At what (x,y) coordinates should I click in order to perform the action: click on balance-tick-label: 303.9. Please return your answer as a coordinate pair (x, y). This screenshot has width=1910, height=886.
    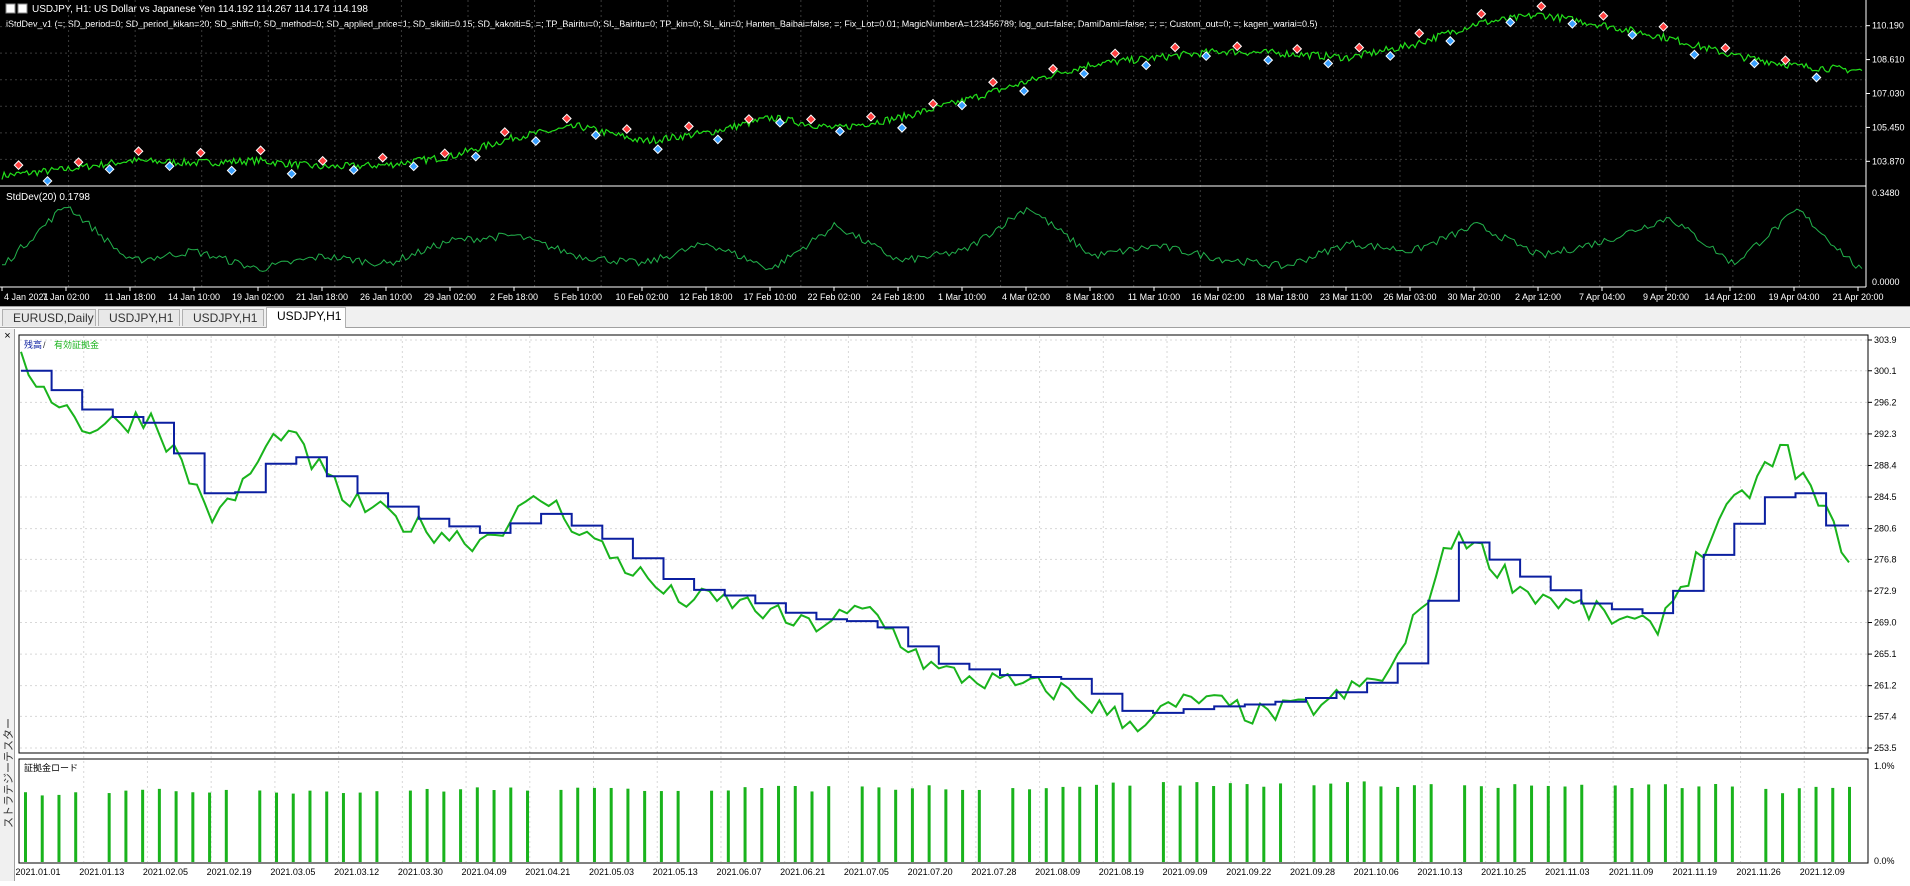
    Looking at the image, I should click on (1885, 340).